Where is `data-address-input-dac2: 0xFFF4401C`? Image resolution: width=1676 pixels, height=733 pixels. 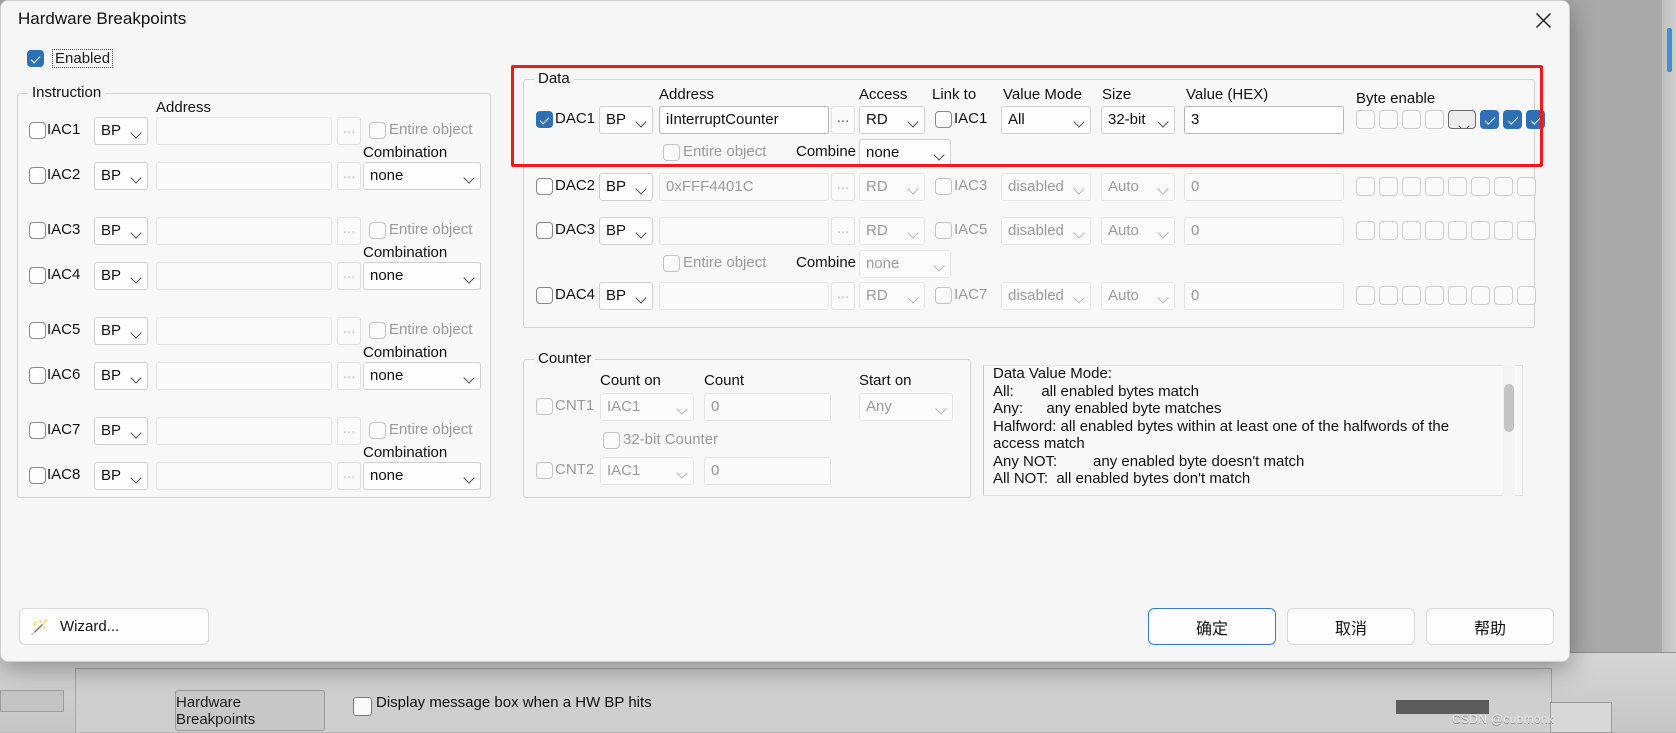
data-address-input-dac2: 0xFFF4401C is located at coordinates (744, 187).